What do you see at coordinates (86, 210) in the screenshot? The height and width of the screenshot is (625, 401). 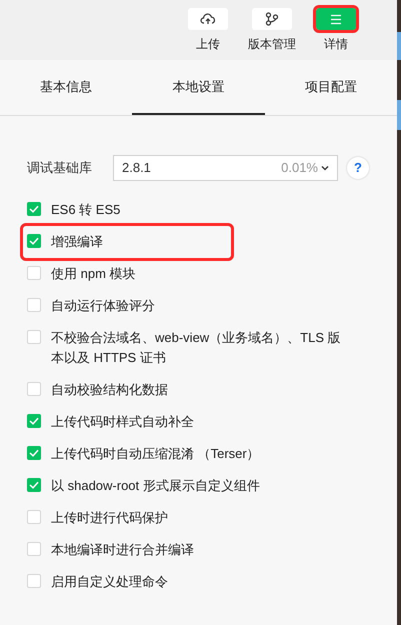 I see `option-label: ES6 转 ES5` at bounding box center [86, 210].